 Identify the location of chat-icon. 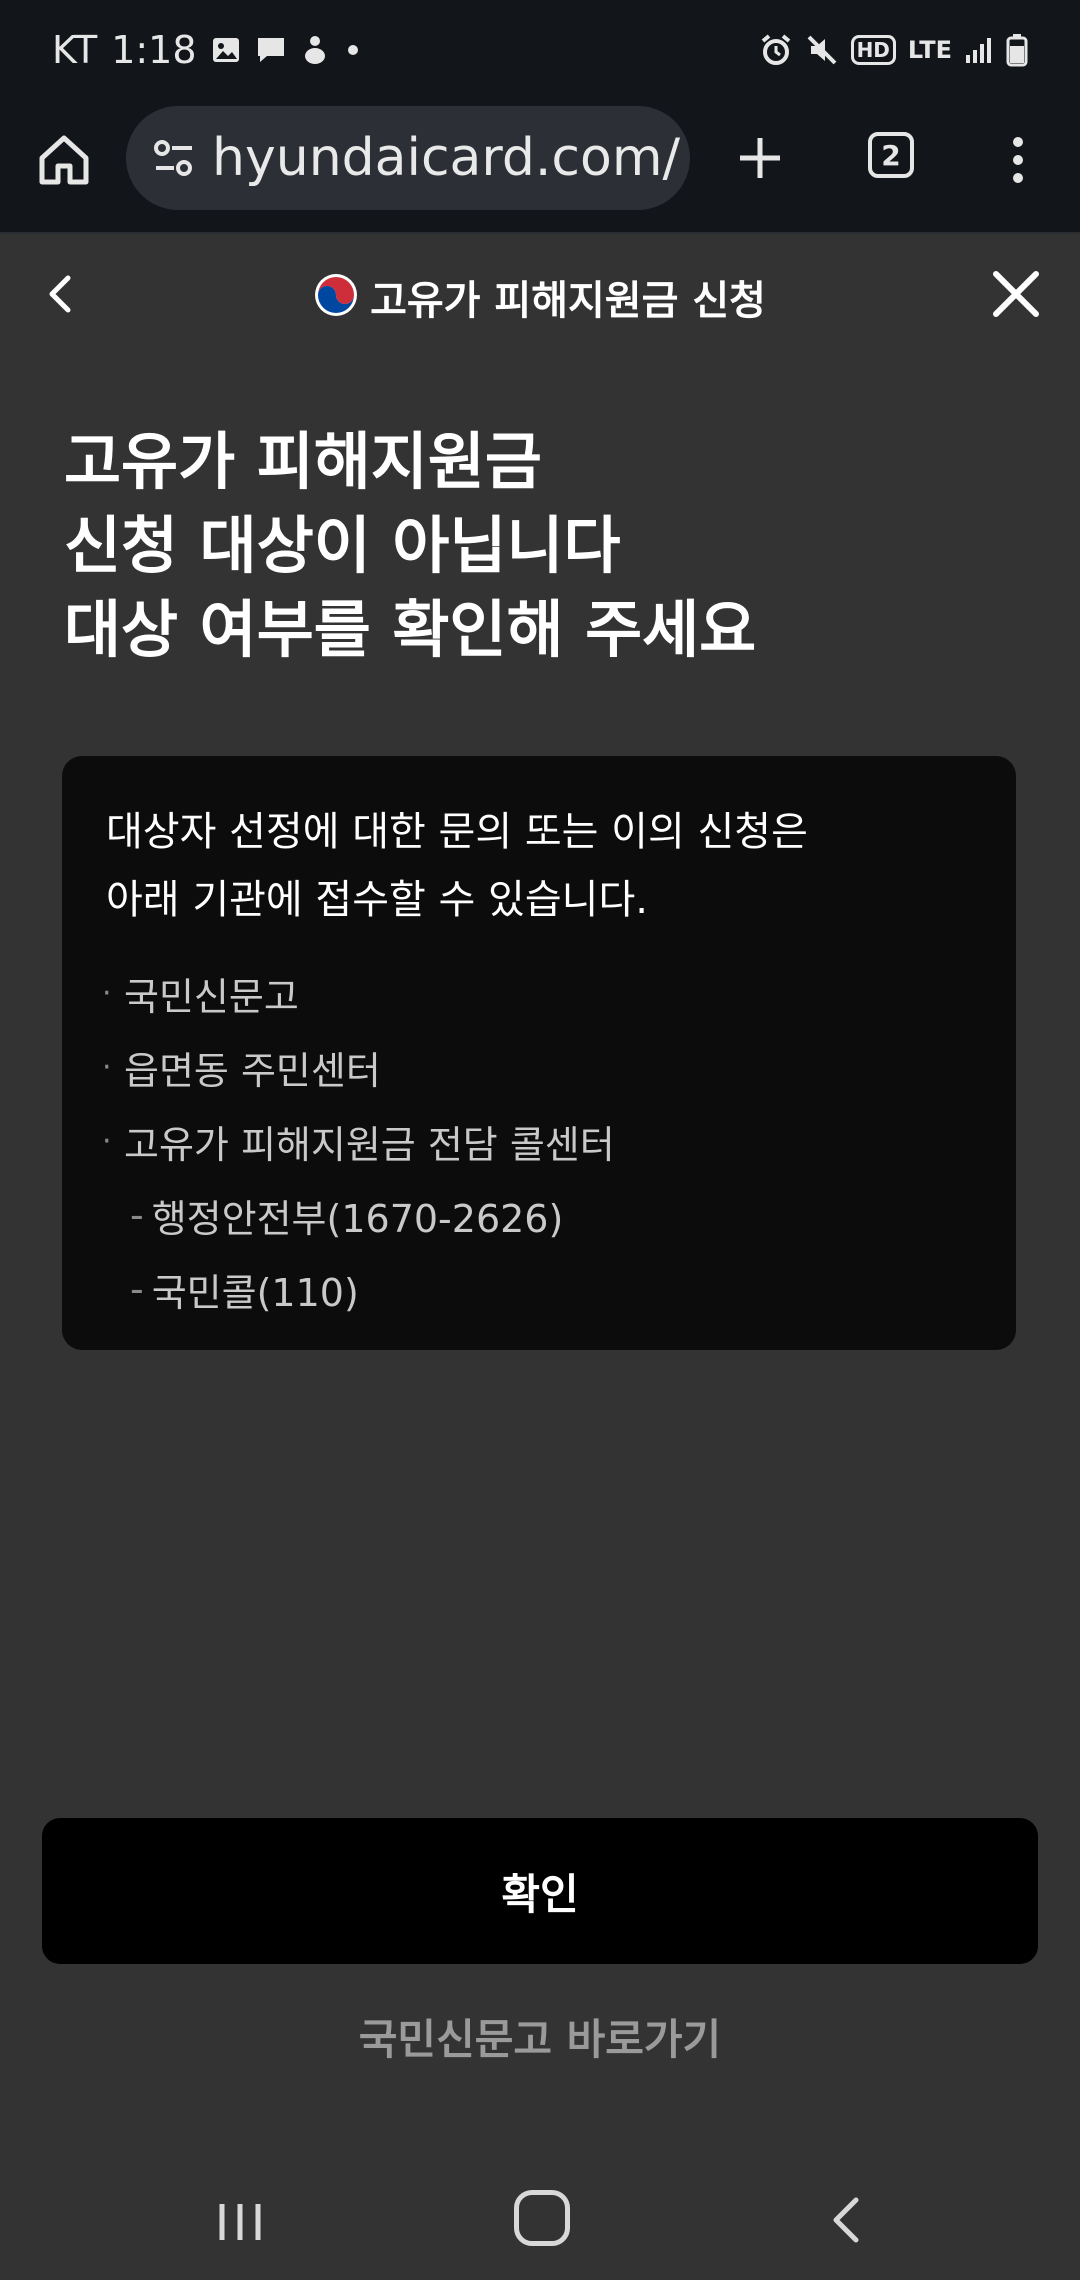
(271, 50).